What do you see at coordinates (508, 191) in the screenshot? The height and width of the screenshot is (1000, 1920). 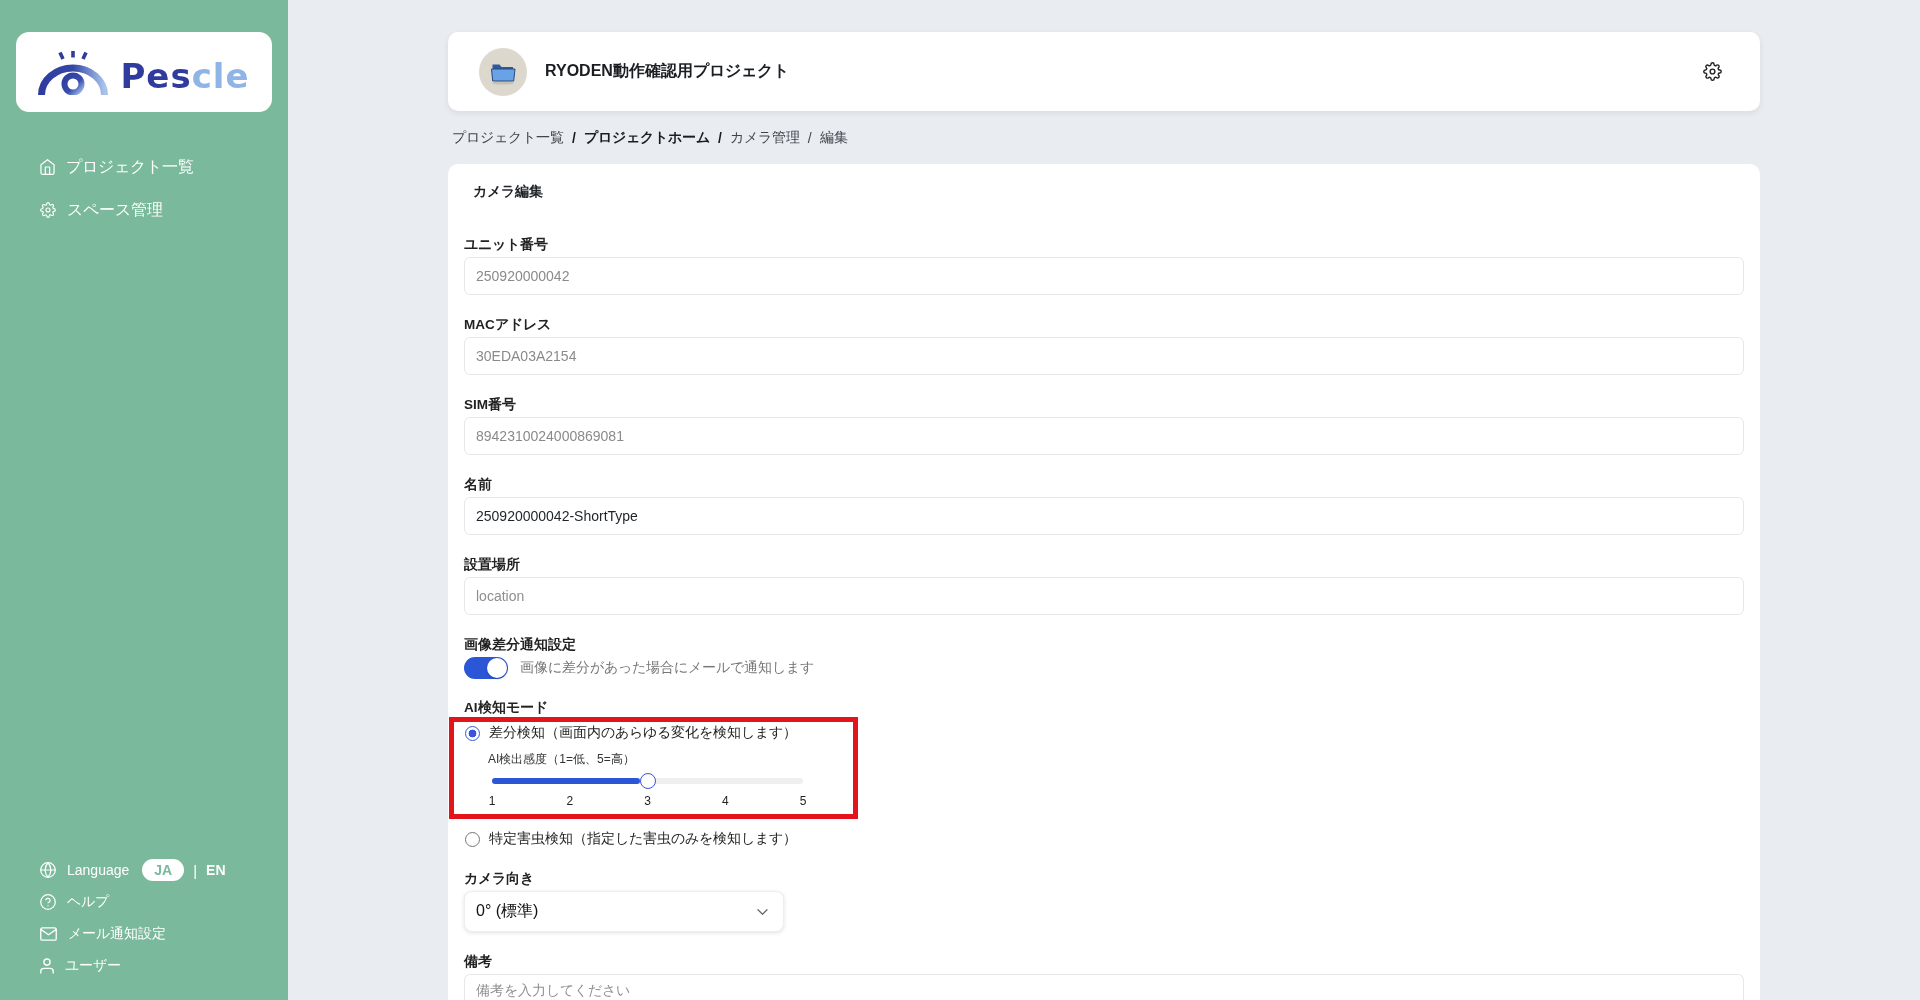 I see `form-title: カメラ編集` at bounding box center [508, 191].